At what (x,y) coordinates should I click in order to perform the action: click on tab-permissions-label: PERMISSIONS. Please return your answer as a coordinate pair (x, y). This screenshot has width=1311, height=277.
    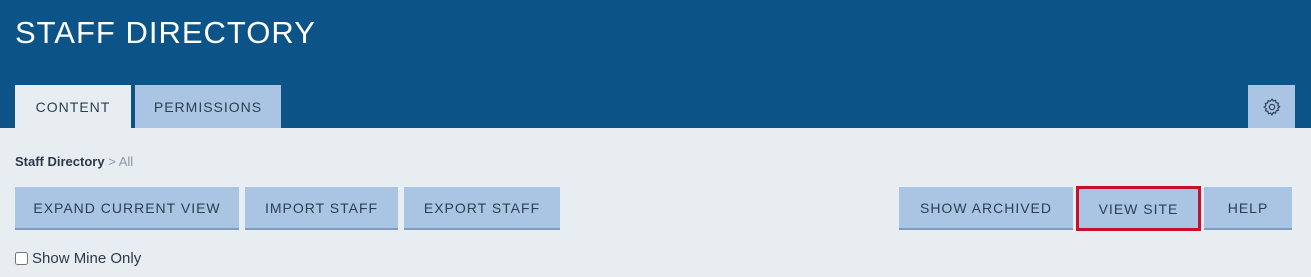
    Looking at the image, I should click on (208, 106).